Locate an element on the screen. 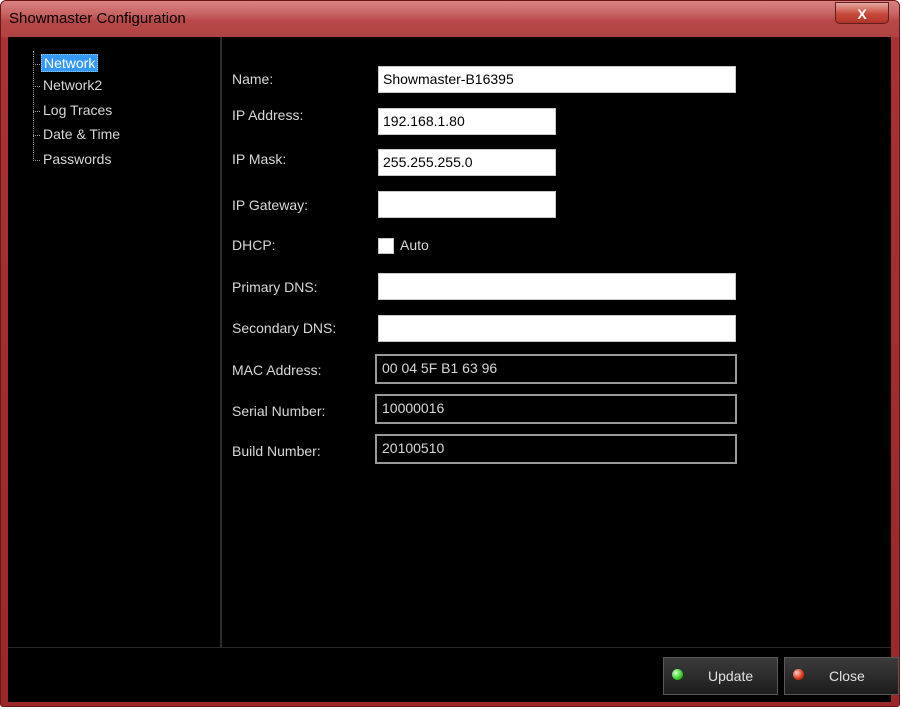 The image size is (902, 709). ip-gateway-field is located at coordinates (467, 204).